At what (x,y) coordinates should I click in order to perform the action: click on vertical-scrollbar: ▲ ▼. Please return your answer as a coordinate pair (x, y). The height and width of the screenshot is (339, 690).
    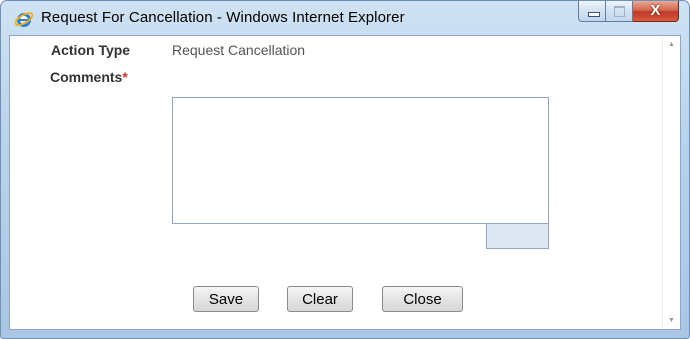
    Looking at the image, I should click on (671, 182).